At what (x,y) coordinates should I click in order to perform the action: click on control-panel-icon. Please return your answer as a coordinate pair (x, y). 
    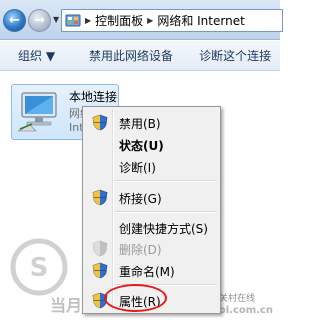
    Looking at the image, I should click on (73, 20).